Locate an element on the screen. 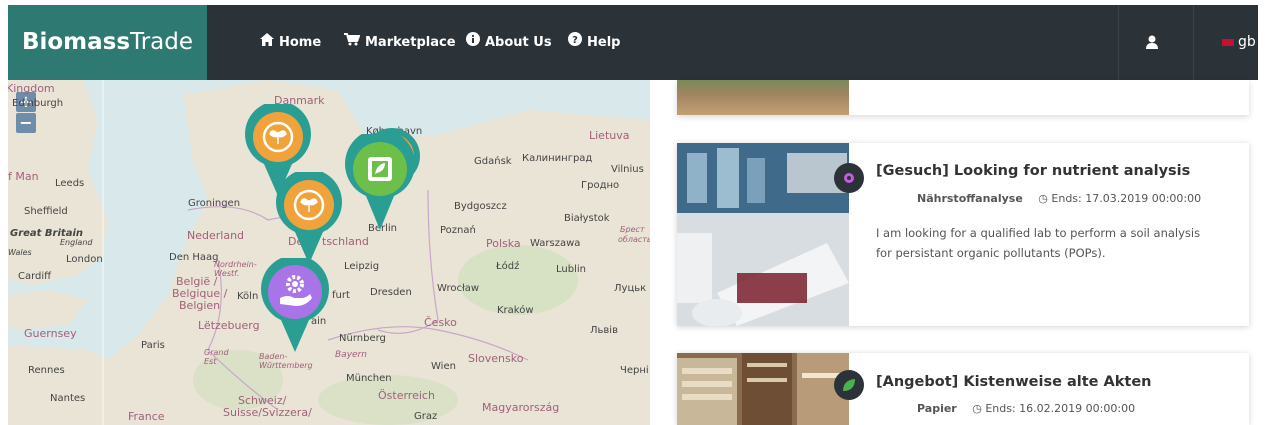 This screenshot has height=425, width=1266. nav-help: ? Help is located at coordinates (594, 42).